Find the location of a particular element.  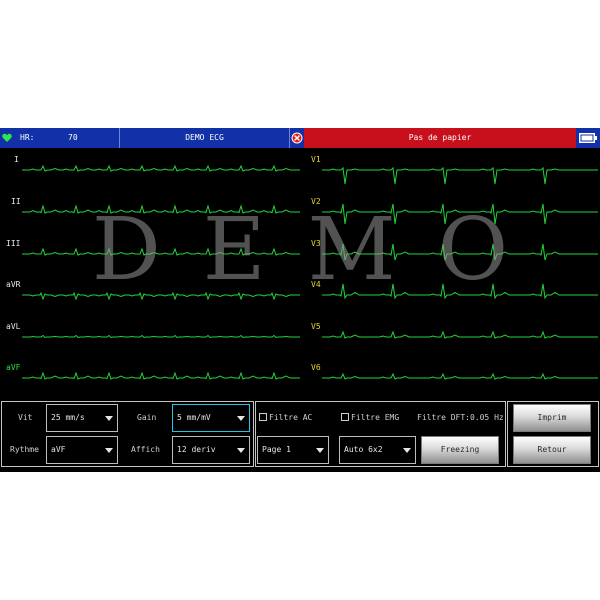

alarm-panel is located at coordinates (297, 138).